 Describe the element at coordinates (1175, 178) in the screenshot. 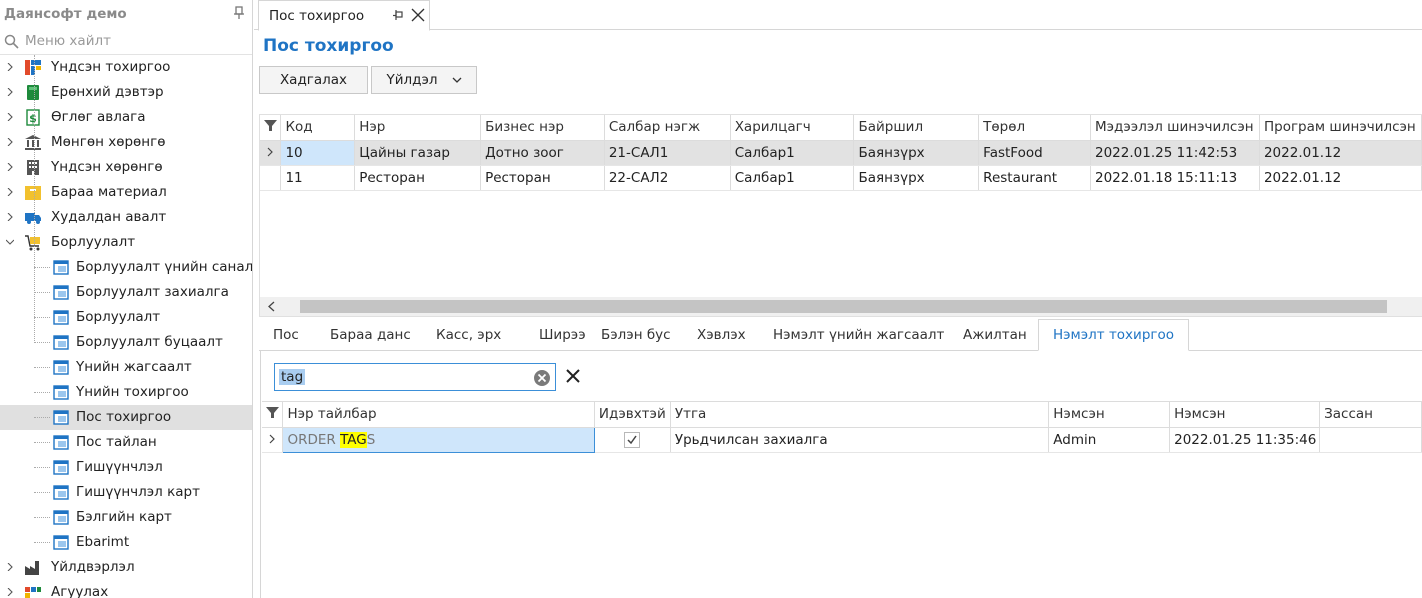

I see `table-cell: 2022.01.18 15:11:13` at that location.